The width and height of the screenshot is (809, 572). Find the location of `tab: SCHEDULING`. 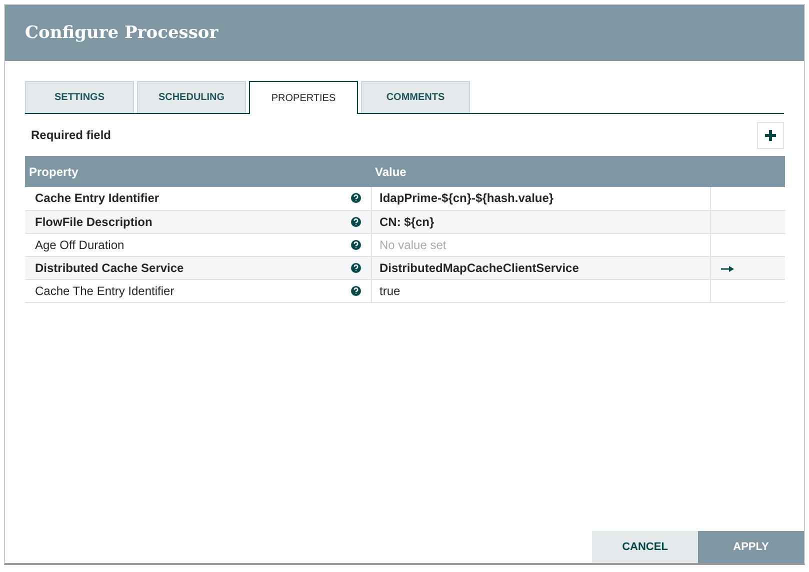

tab: SCHEDULING is located at coordinates (191, 97).